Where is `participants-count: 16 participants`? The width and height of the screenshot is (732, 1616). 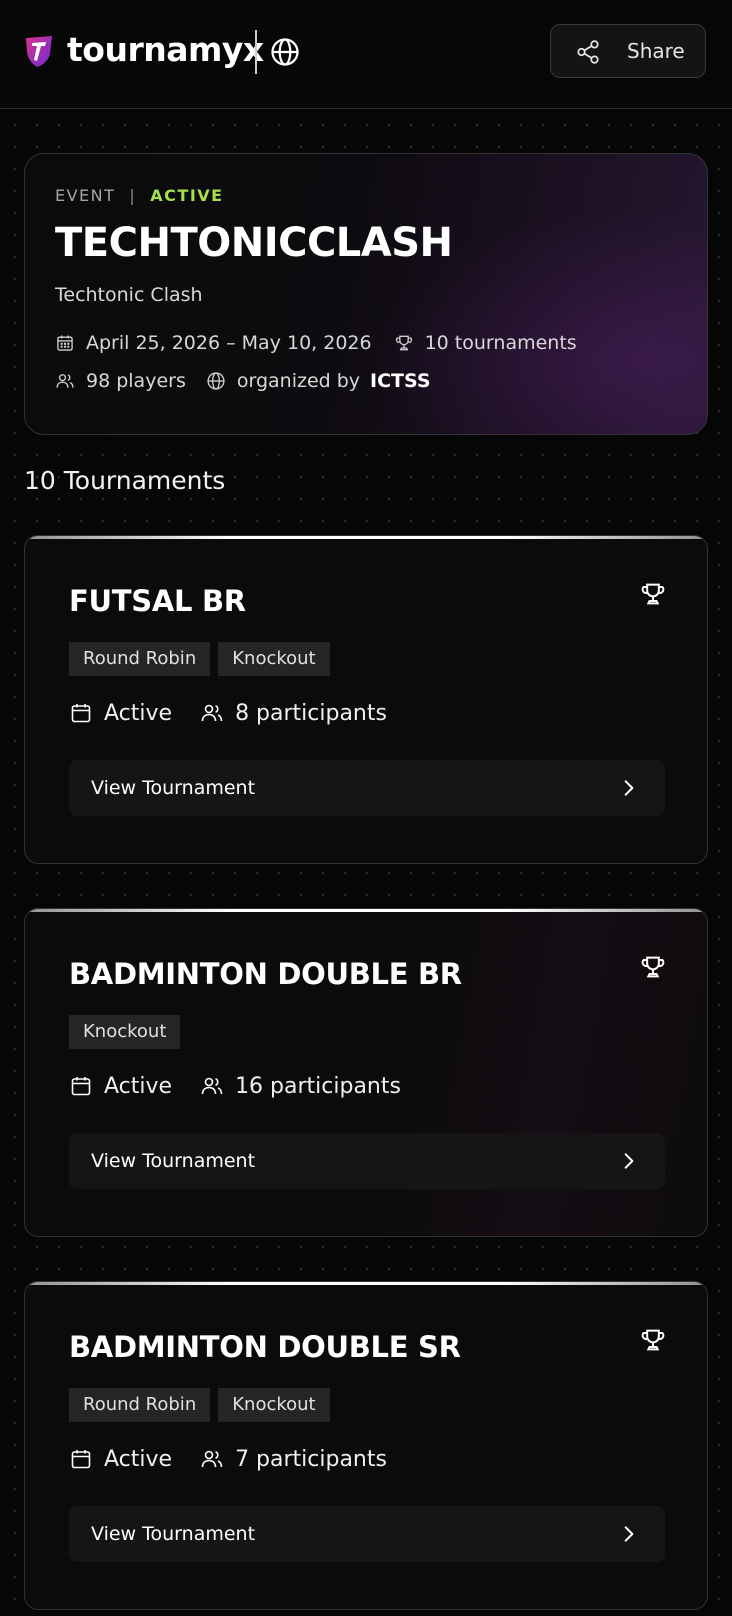 participants-count: 16 participants is located at coordinates (318, 1086).